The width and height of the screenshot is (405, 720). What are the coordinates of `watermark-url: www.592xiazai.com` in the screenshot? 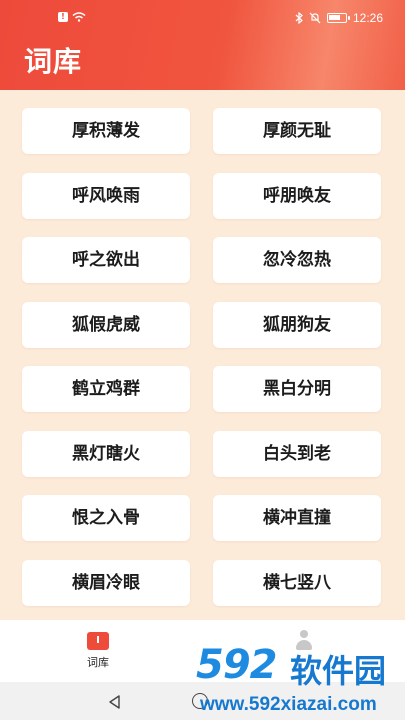 It's located at (288, 704).